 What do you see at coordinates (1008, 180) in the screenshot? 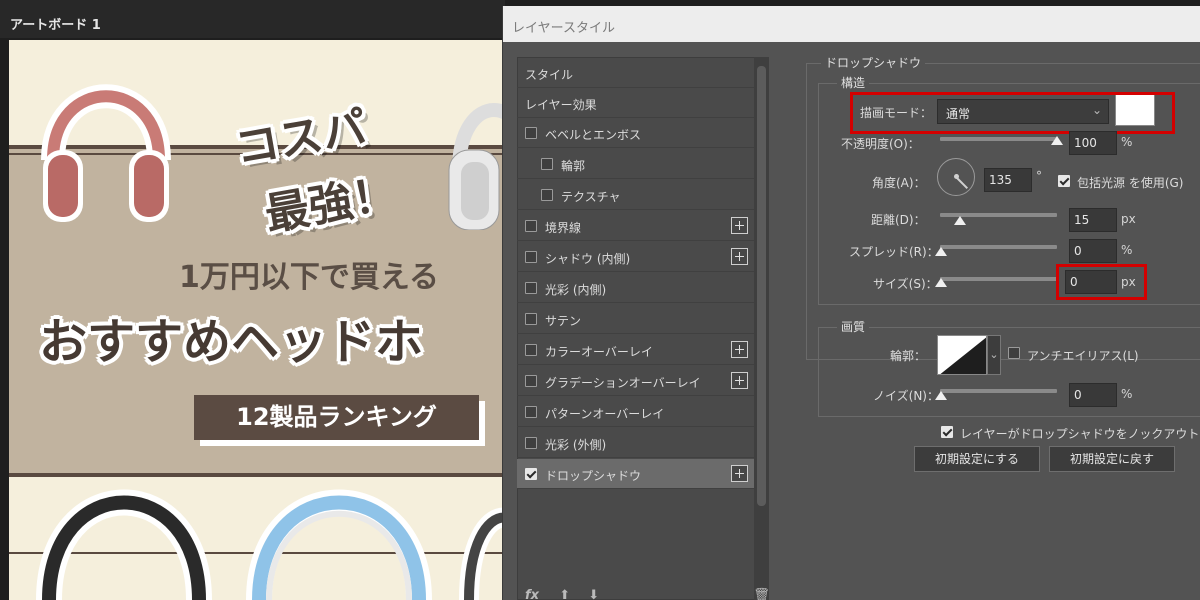
I see `angle-input: 135` at bounding box center [1008, 180].